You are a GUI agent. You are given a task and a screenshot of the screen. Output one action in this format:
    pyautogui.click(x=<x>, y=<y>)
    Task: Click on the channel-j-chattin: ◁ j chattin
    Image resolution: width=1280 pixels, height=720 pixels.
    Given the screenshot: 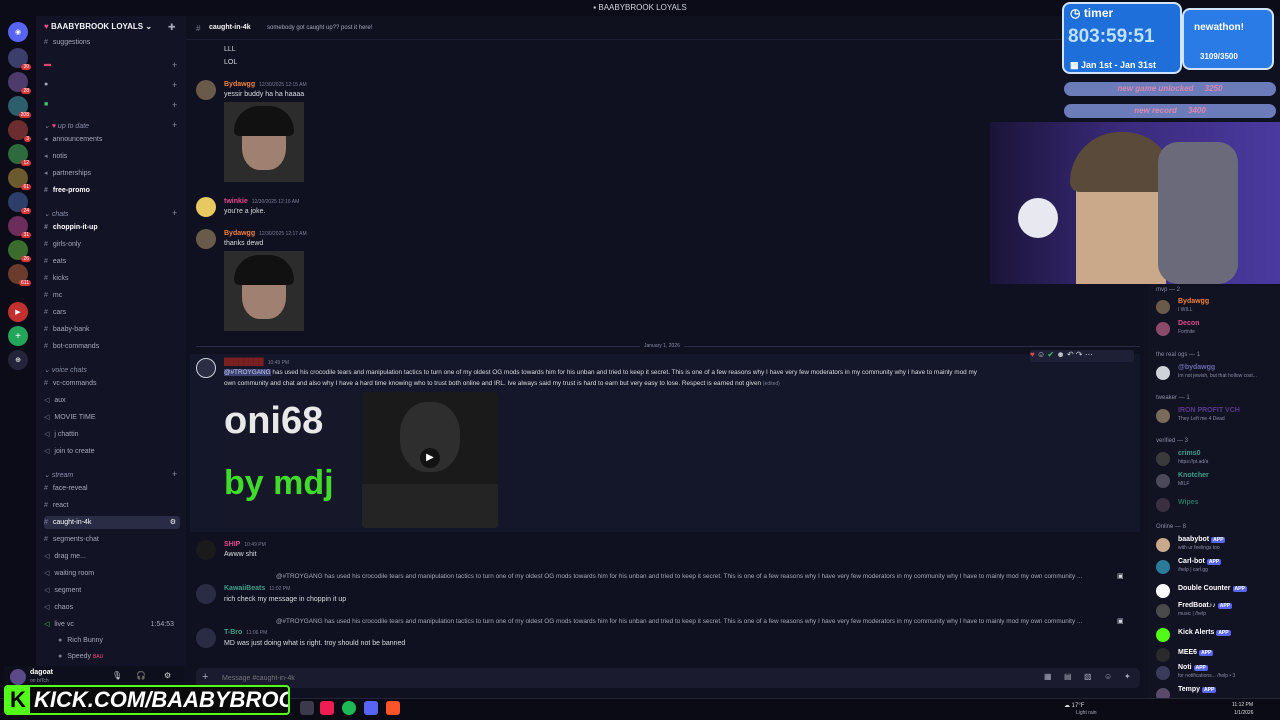 What is the action you would take?
    pyautogui.click(x=112, y=434)
    